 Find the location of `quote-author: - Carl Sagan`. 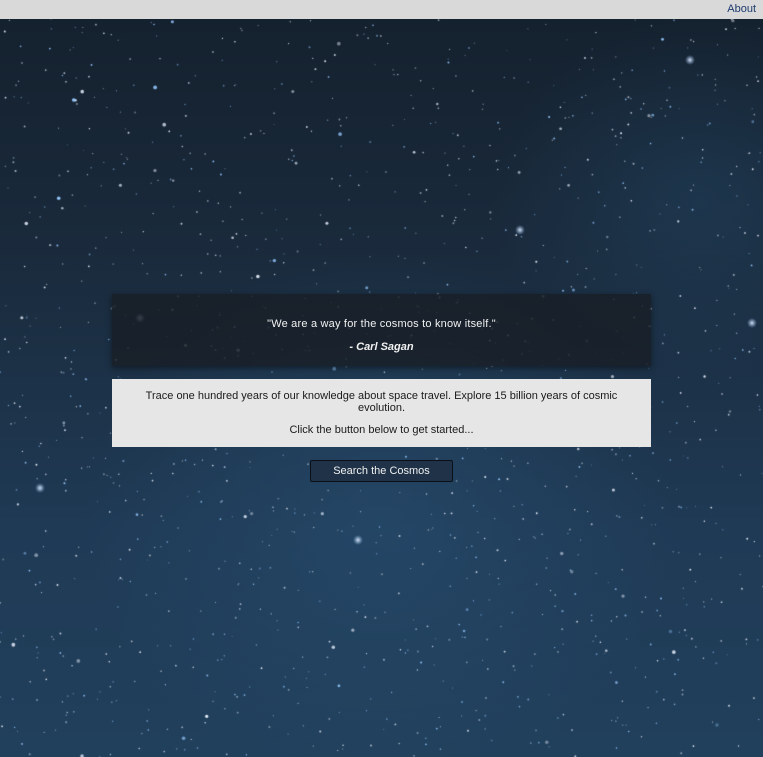

quote-author: - Carl Sagan is located at coordinates (381, 347).